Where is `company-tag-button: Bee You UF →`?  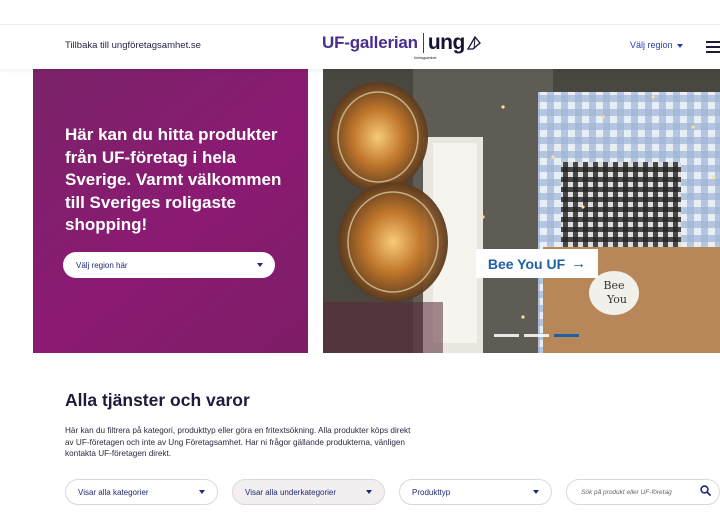
company-tag-button: Bee You UF → is located at coordinates (537, 263).